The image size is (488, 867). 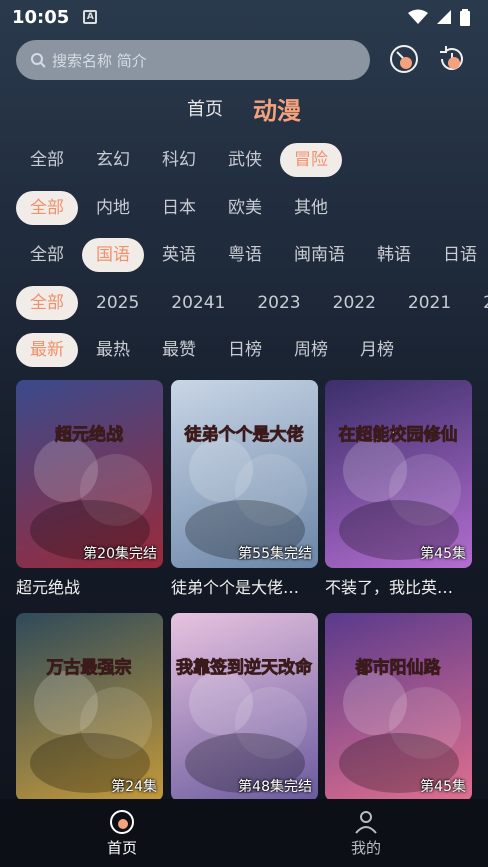 I want to click on filter-chip-language: 全部, so click(x=47, y=255).